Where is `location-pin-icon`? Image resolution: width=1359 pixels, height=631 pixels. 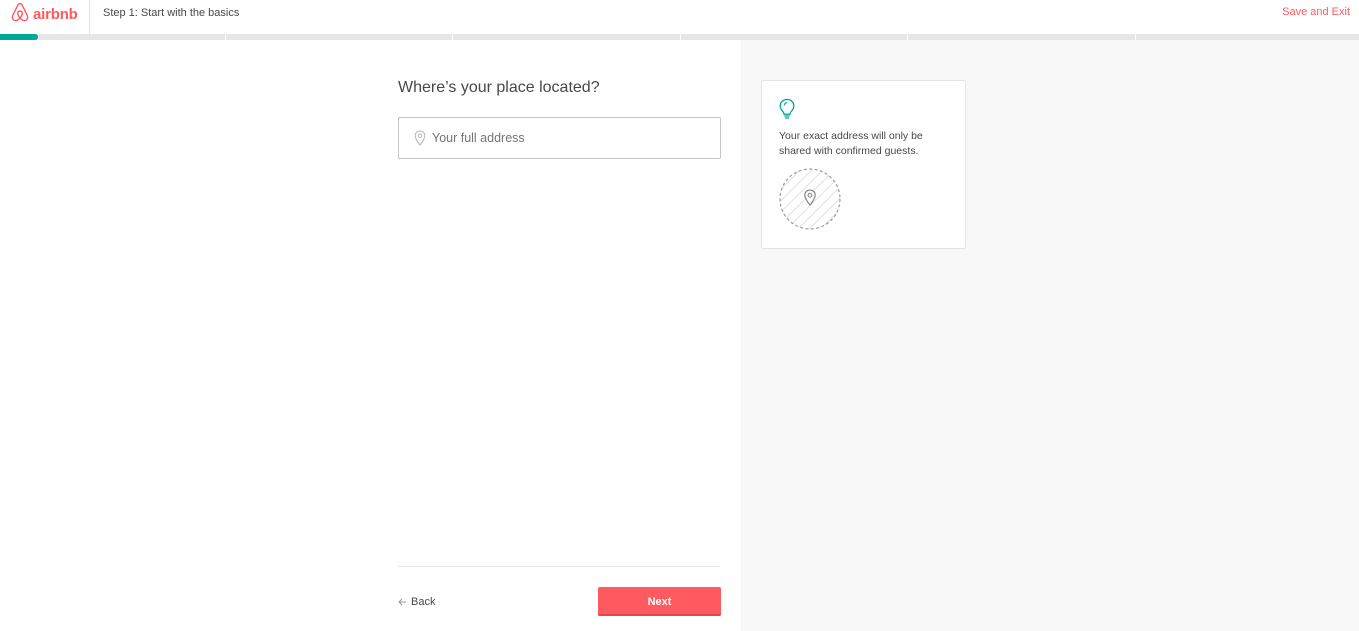
location-pin-icon is located at coordinates (420, 138).